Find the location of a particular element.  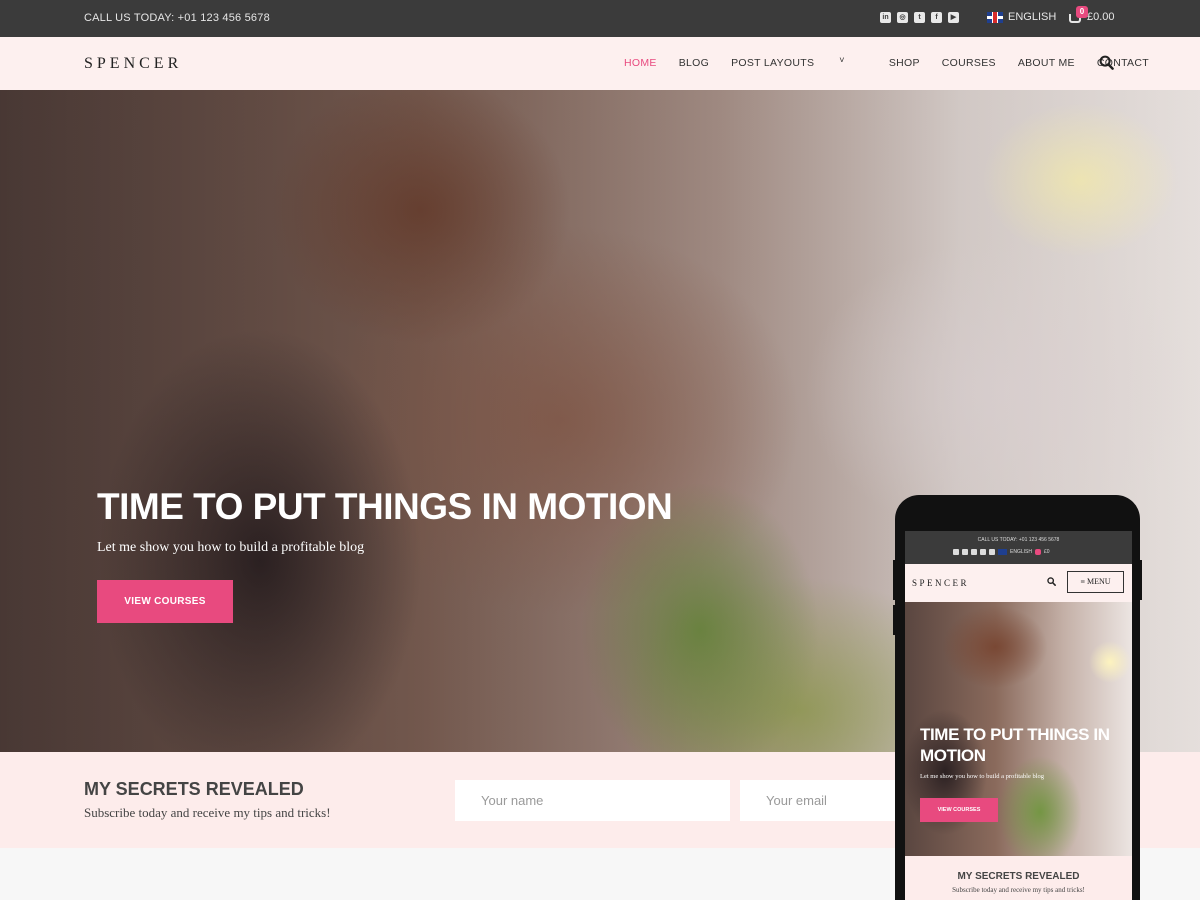

linkedin-icon: in is located at coordinates (885, 17).